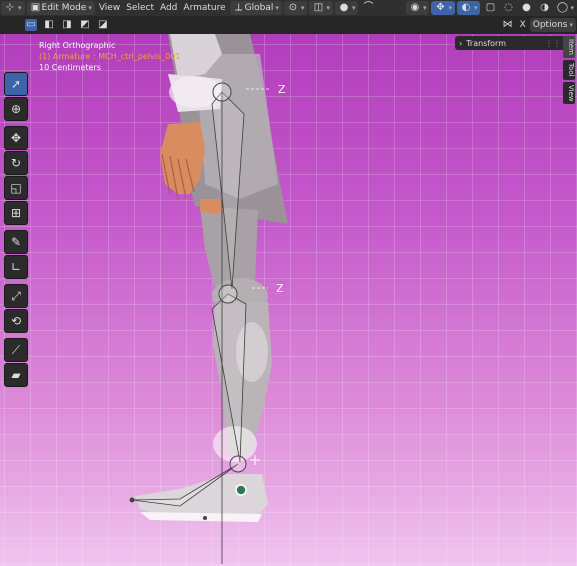 This screenshot has width=577, height=566. Describe the element at coordinates (35, 7) in the screenshot. I see `edit-mode-icon: ▣` at that location.